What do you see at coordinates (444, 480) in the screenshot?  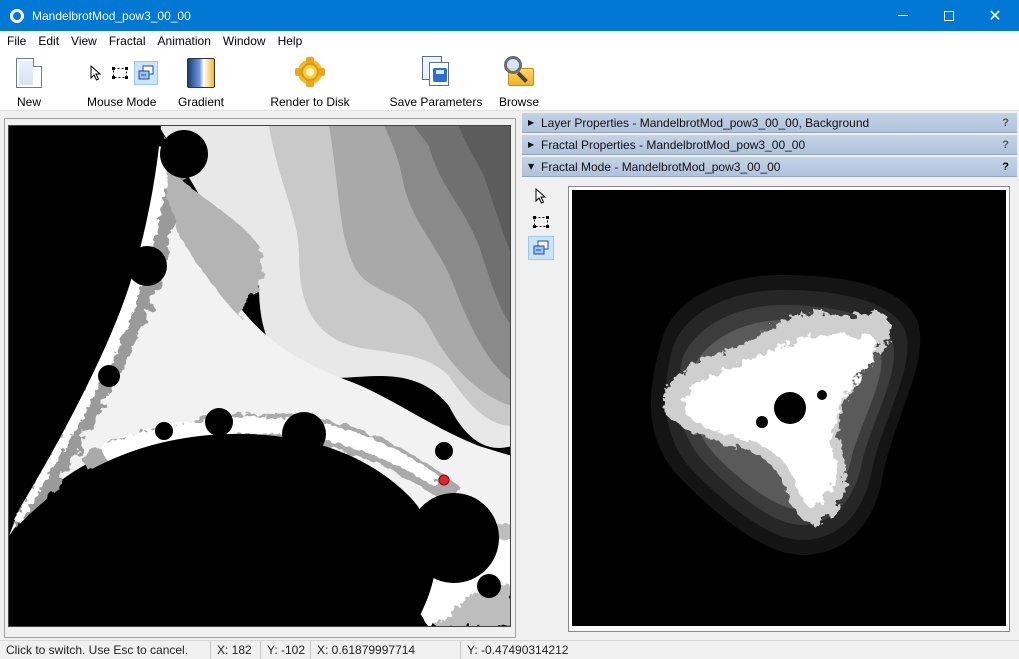 I see `selection-marker` at bounding box center [444, 480].